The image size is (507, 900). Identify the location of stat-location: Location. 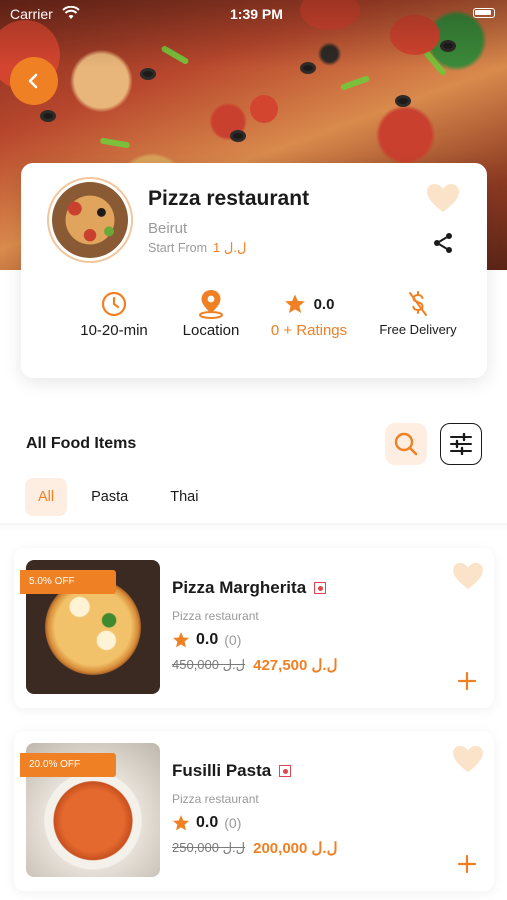
(211, 314).